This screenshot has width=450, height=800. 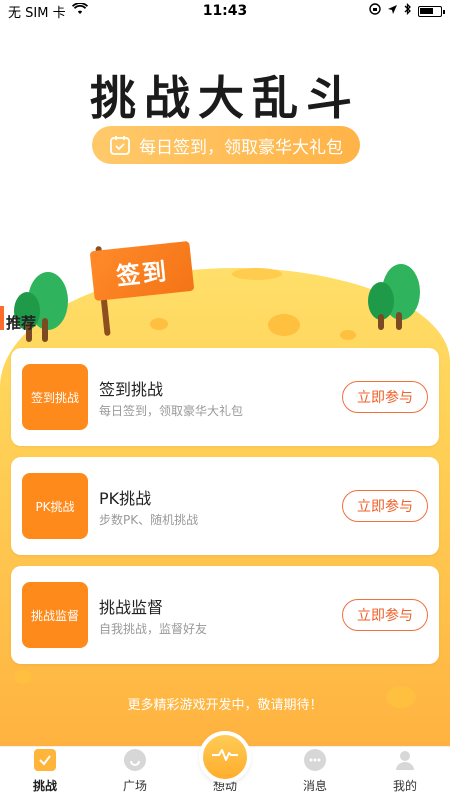 What do you see at coordinates (131, 389) in the screenshot?
I see `card-title: 签到挑战` at bounding box center [131, 389].